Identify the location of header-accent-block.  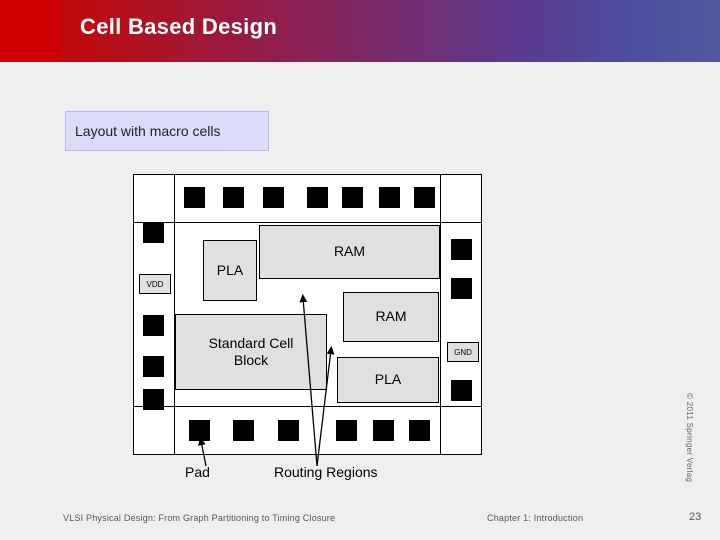
(31, 31).